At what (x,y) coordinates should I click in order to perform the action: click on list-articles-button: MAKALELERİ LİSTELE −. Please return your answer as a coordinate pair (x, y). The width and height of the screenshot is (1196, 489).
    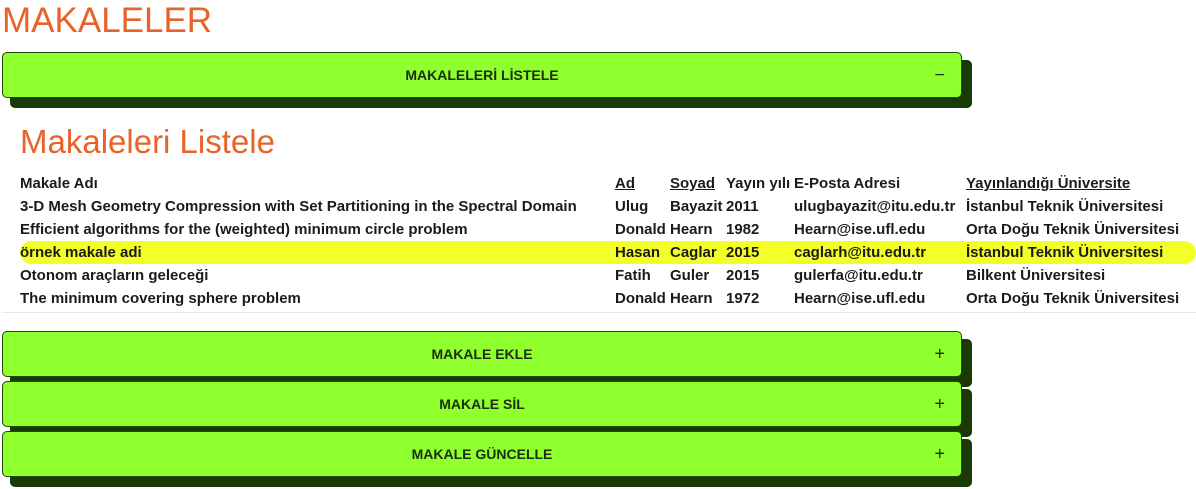
    Looking at the image, I should click on (482, 75).